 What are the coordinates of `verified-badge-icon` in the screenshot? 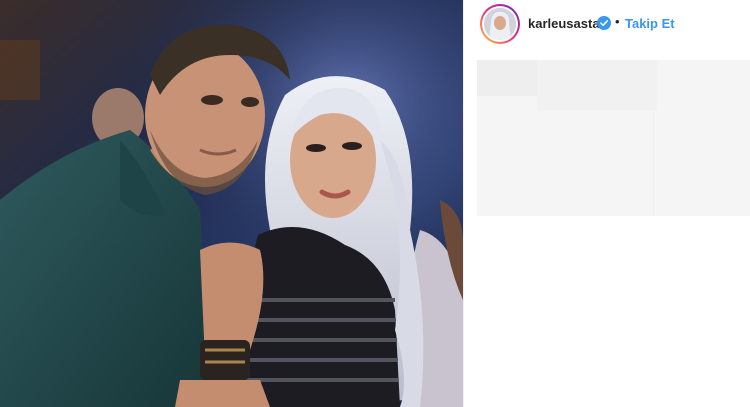 It's located at (604, 23).